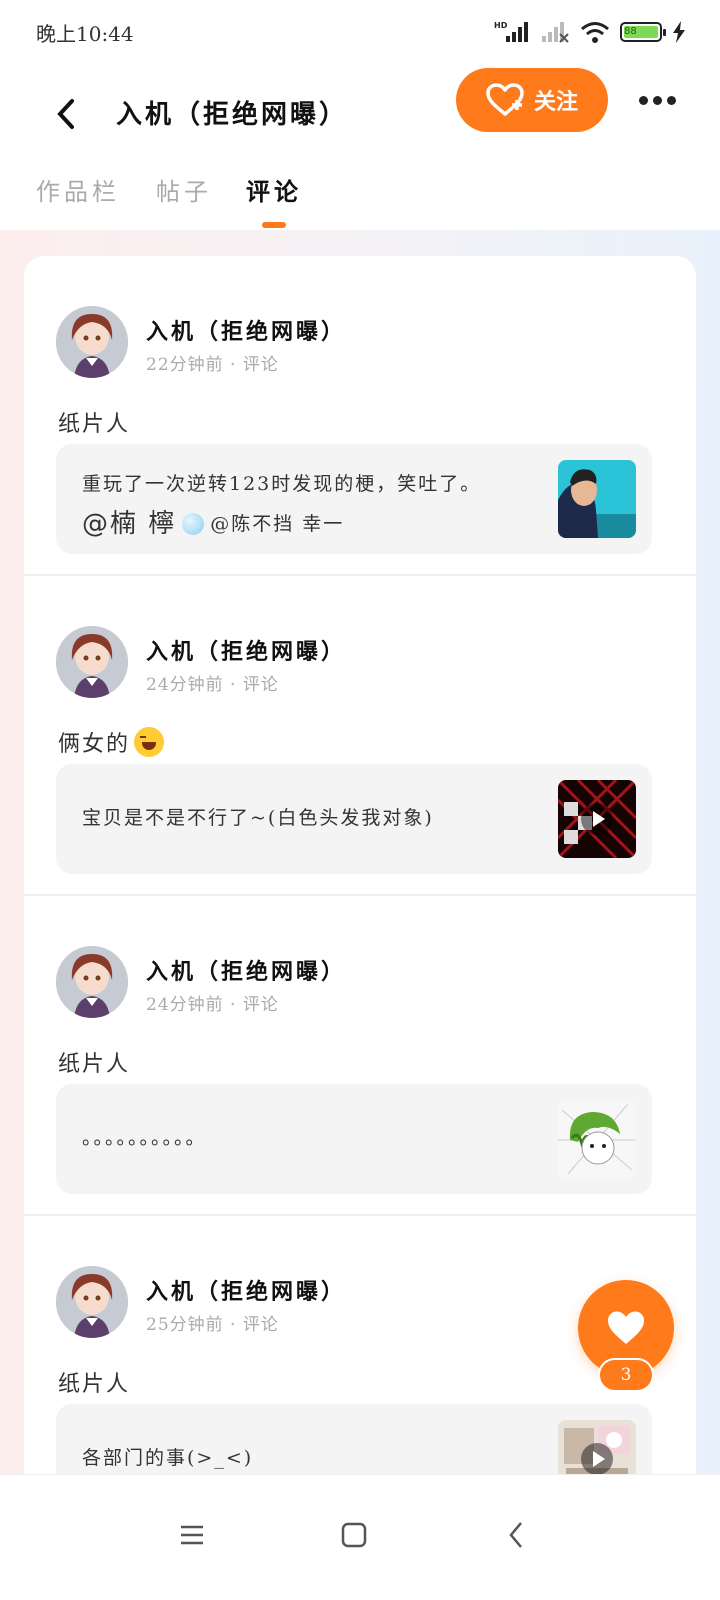 The image size is (720, 1600). Describe the element at coordinates (232, 115) in the screenshot. I see `page-title: 入机（拒绝网曝）` at that location.